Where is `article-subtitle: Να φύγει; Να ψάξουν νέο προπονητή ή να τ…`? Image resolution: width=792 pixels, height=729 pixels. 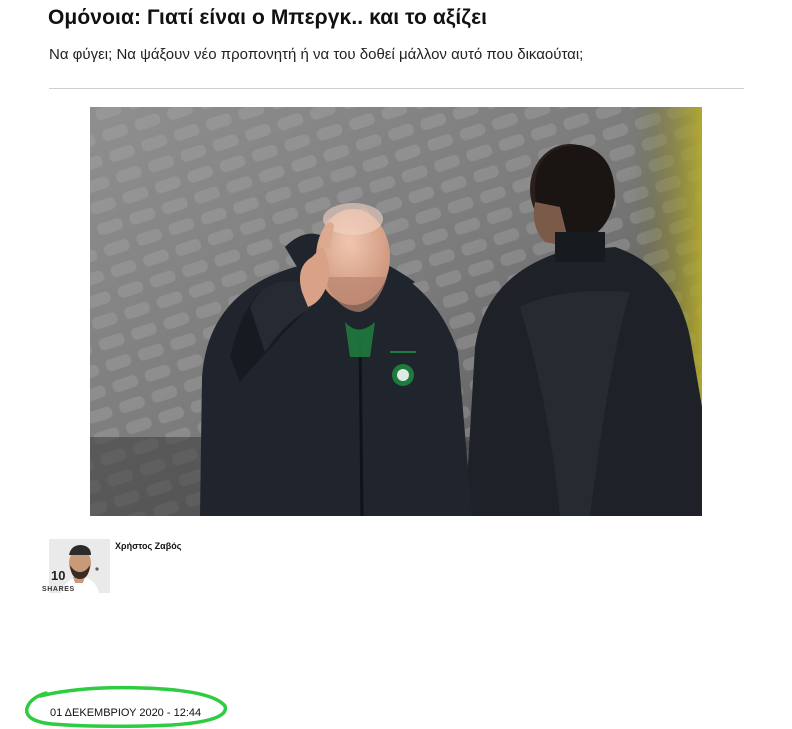 article-subtitle: Να φύγει; Να ψάξουν νέο προπονητή ή να τ… is located at coordinates (316, 54).